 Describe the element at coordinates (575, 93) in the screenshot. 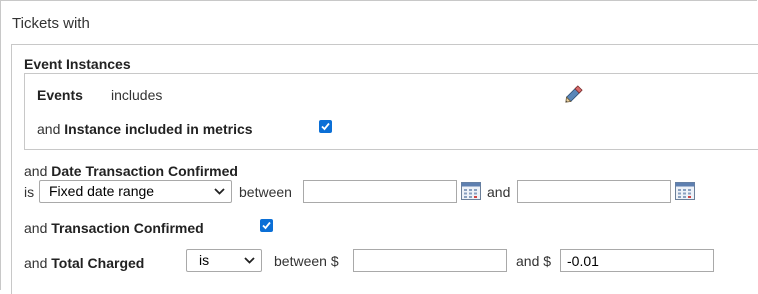

I see `pencil-icon` at that location.